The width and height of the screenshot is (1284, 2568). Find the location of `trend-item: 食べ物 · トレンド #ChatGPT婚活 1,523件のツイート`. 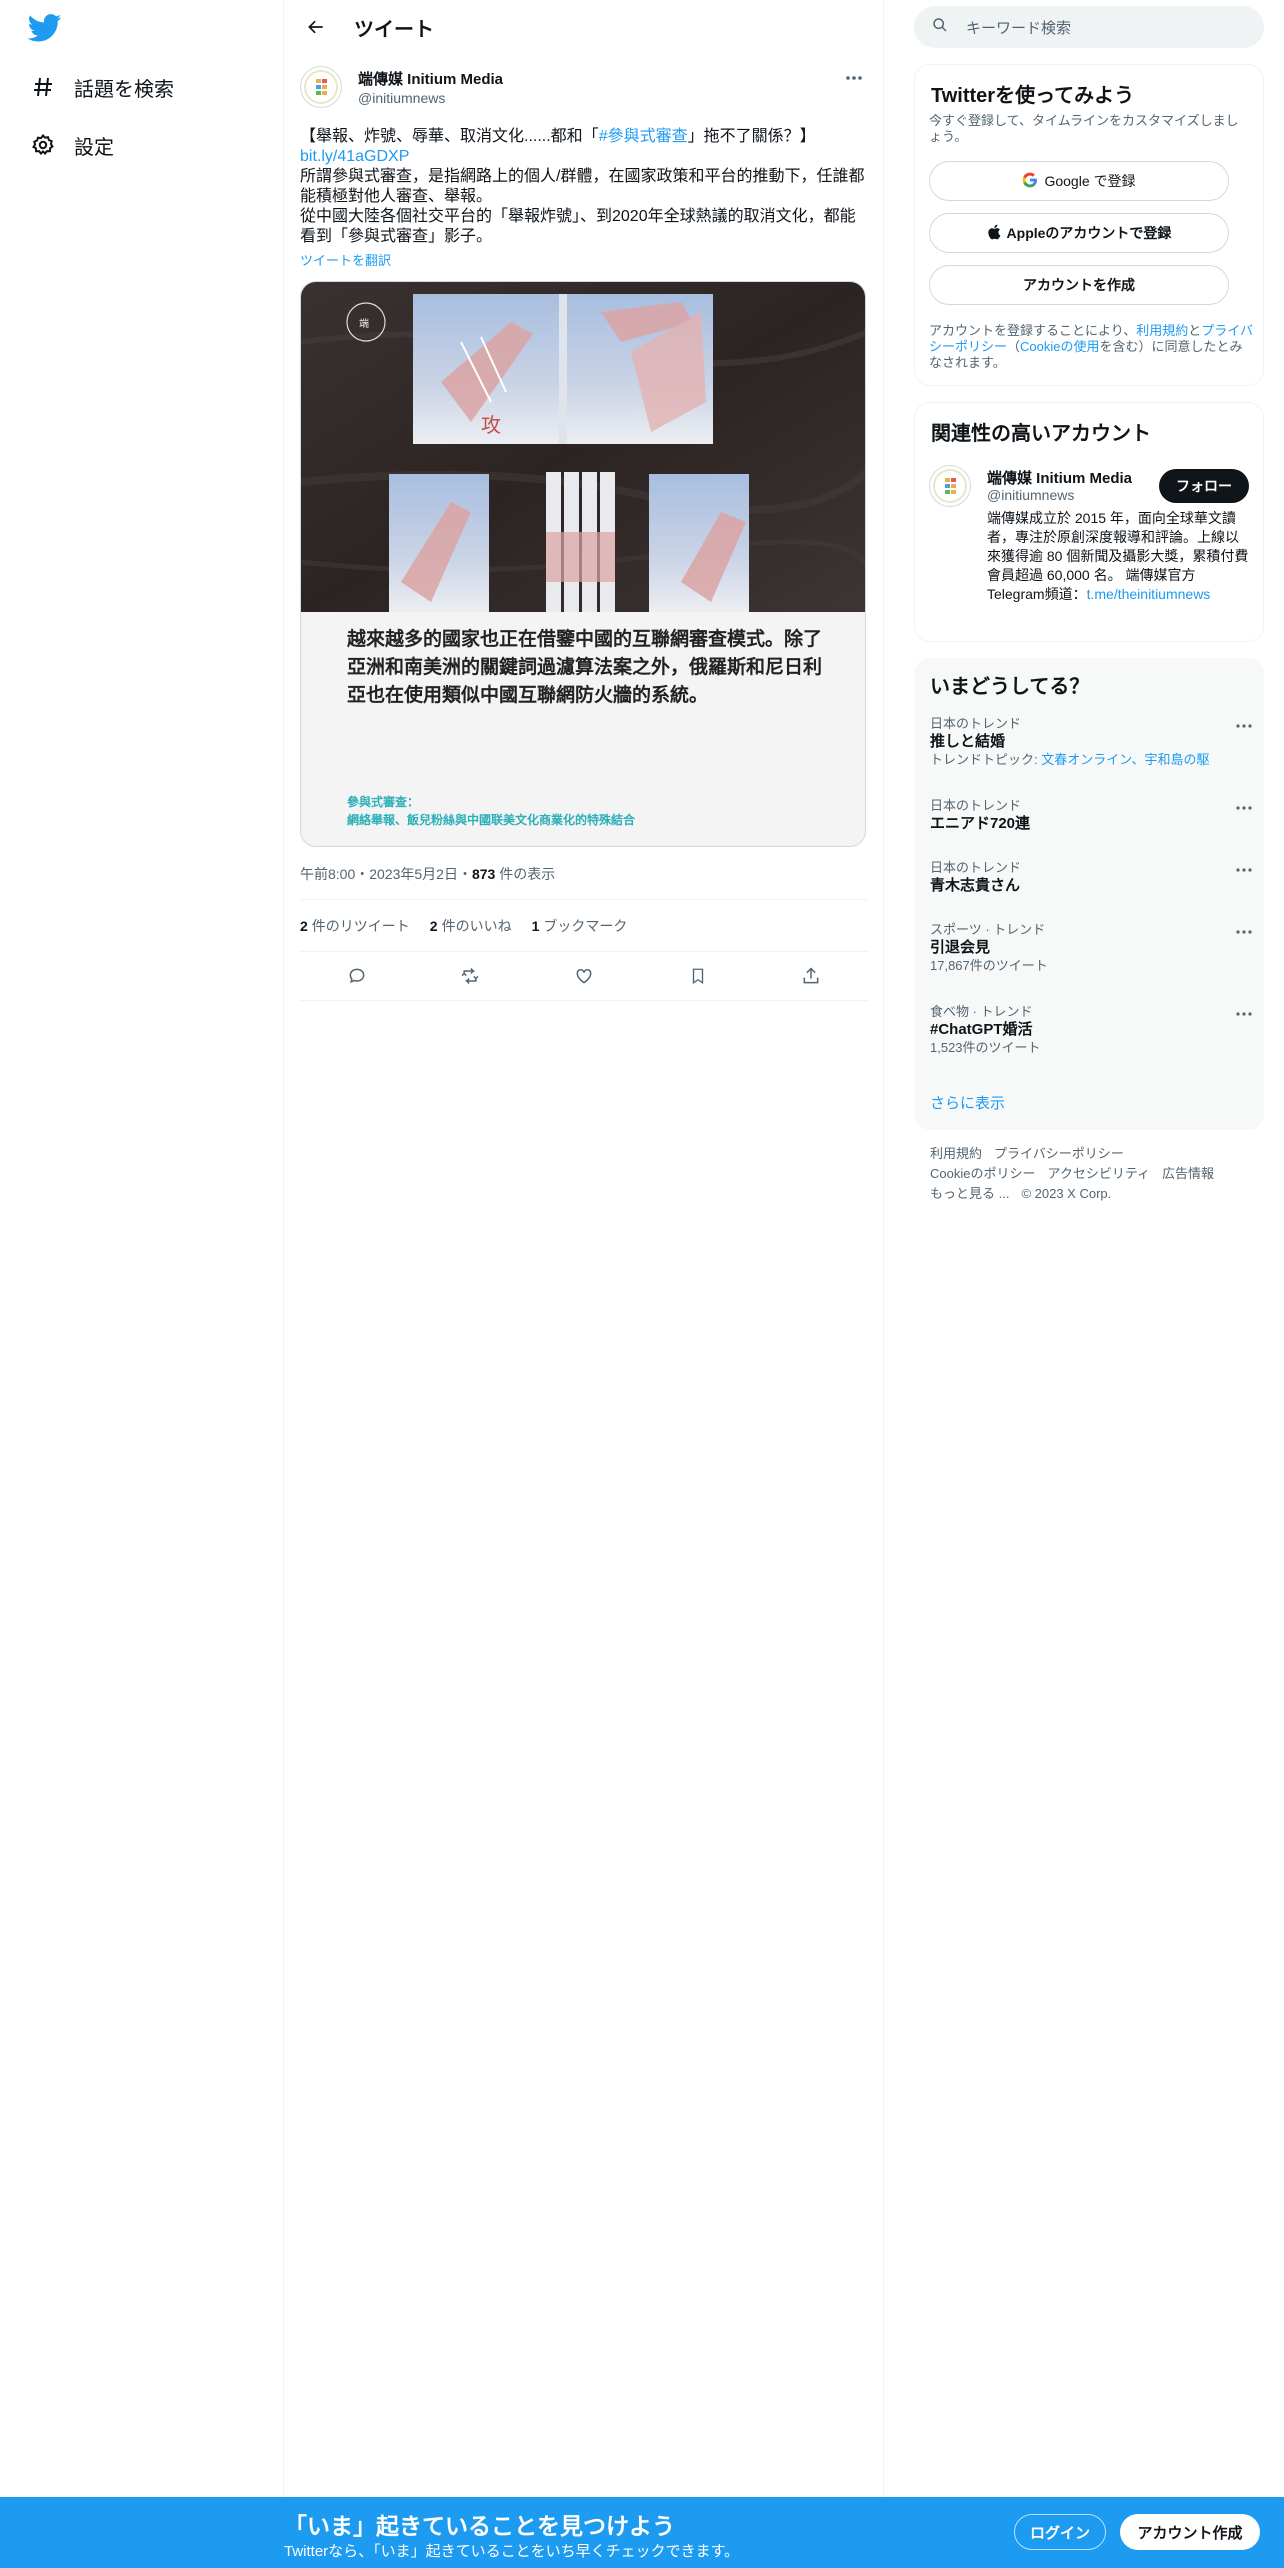

trend-item: 食べ物 · トレンド #ChatGPT婚活 1,523件のツイート is located at coordinates (1091, 1030).